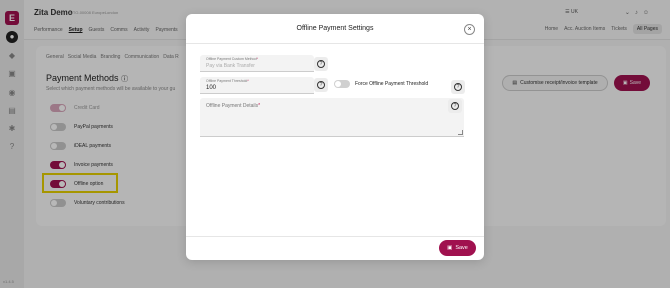 Image resolution: width=670 pixels, height=288 pixels. I want to click on modal-save-button: ▣ Save, so click(457, 248).